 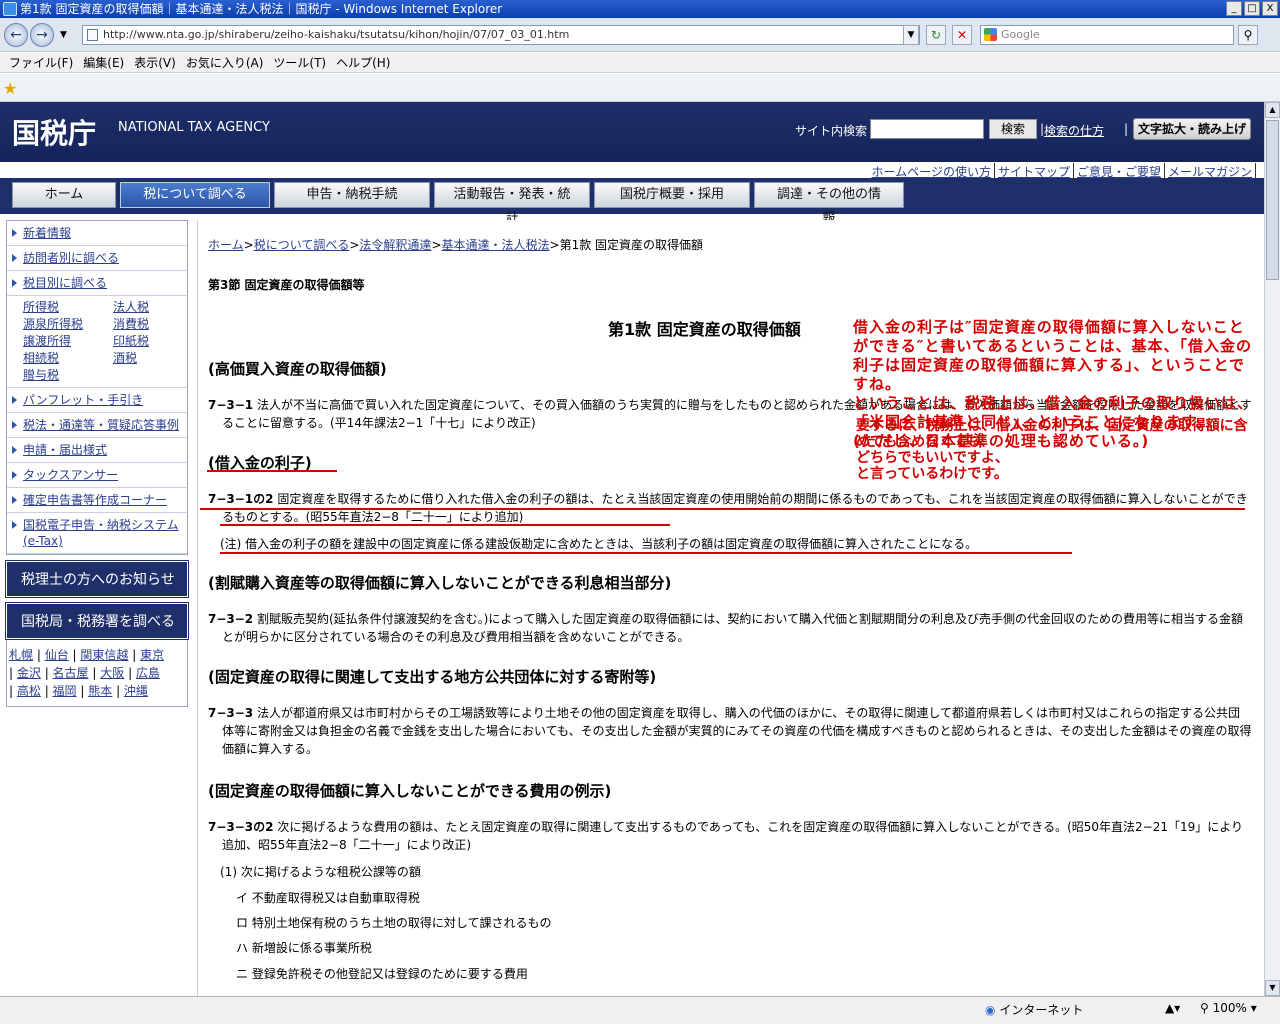 What do you see at coordinates (152, 655) in the screenshot?
I see `city-link: 東京` at bounding box center [152, 655].